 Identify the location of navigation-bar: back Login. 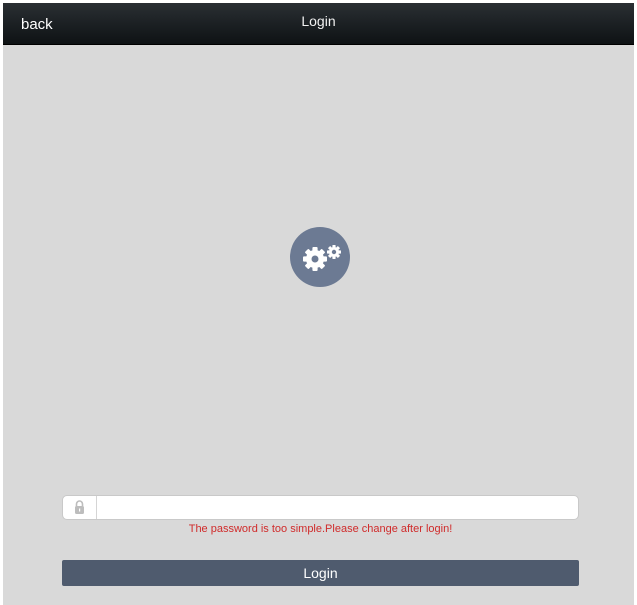
(318, 24).